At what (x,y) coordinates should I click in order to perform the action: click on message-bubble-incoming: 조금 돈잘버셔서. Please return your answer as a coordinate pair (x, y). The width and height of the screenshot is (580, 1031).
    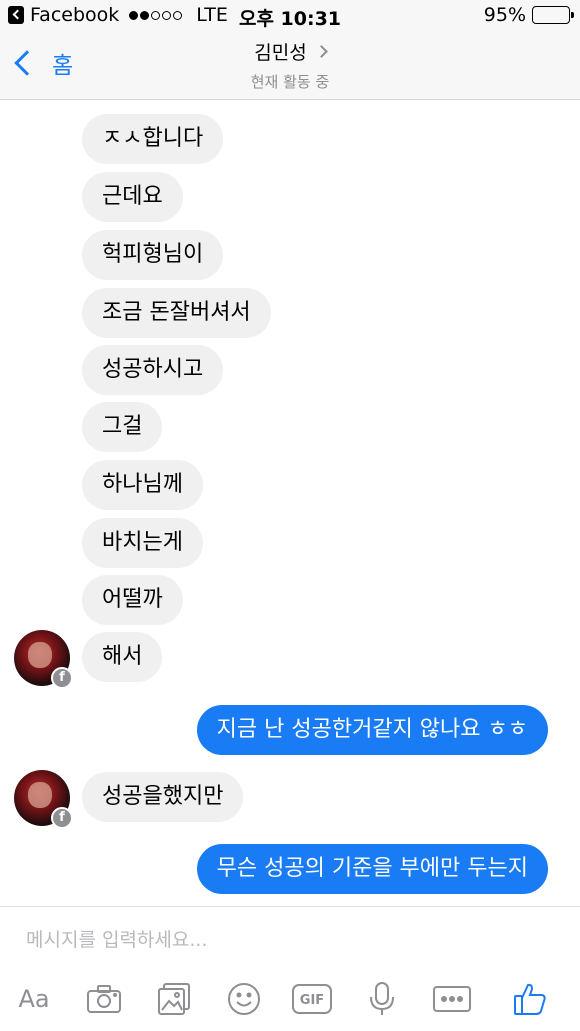
    Looking at the image, I should click on (176, 313).